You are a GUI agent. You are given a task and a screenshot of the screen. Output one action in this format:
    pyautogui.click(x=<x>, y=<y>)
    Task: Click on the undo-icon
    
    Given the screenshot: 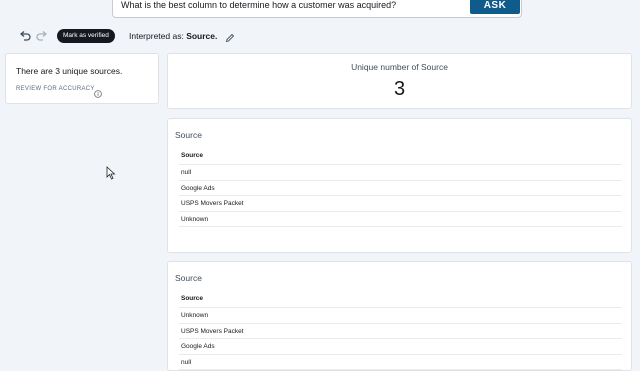 What is the action you would take?
    pyautogui.click(x=25, y=36)
    